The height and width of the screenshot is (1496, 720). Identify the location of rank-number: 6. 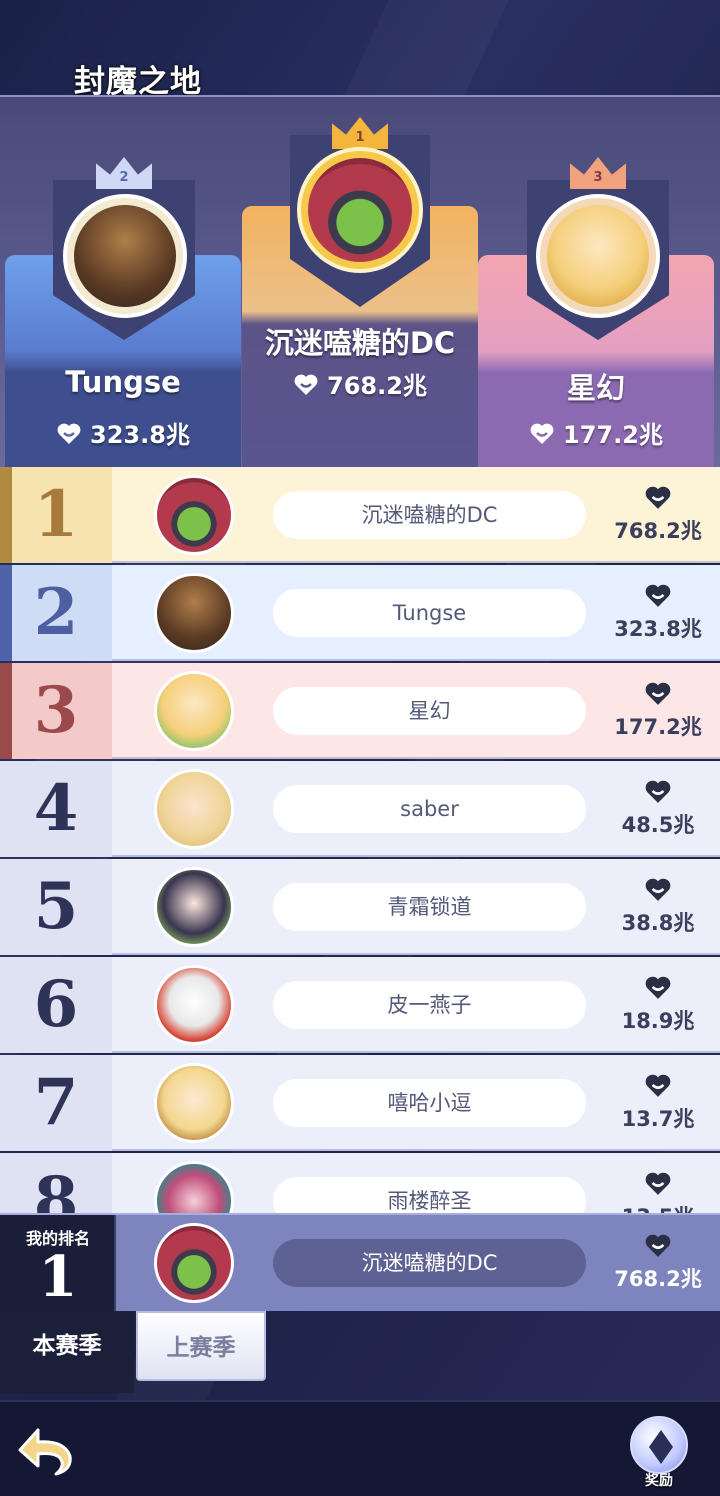
(56, 1005).